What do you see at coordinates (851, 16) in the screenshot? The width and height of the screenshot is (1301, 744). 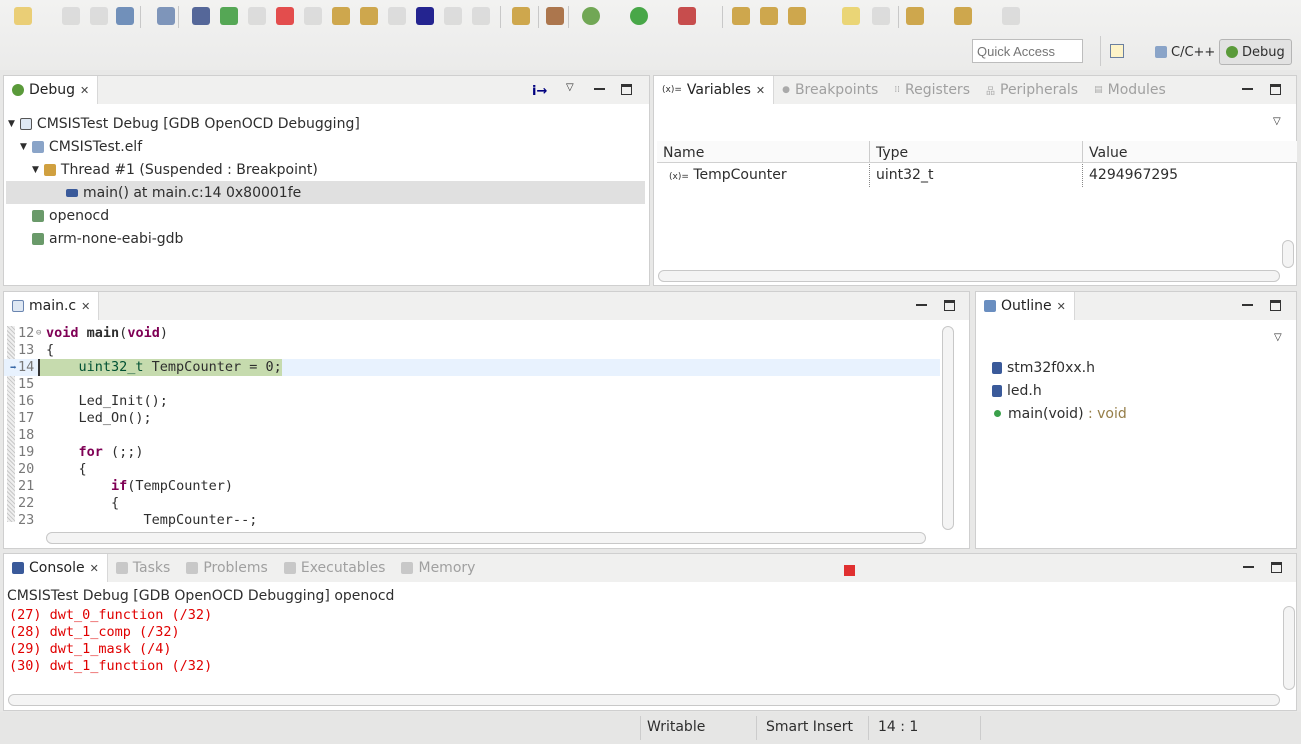 I see `highlight-icon` at bounding box center [851, 16].